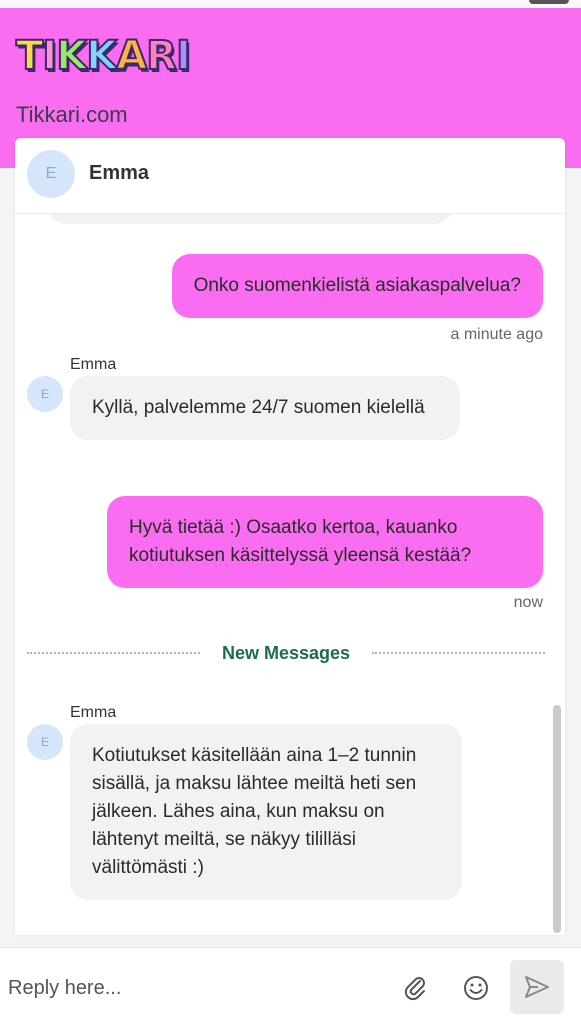  What do you see at coordinates (557, 819) in the screenshot?
I see `chat-scrollbar` at bounding box center [557, 819].